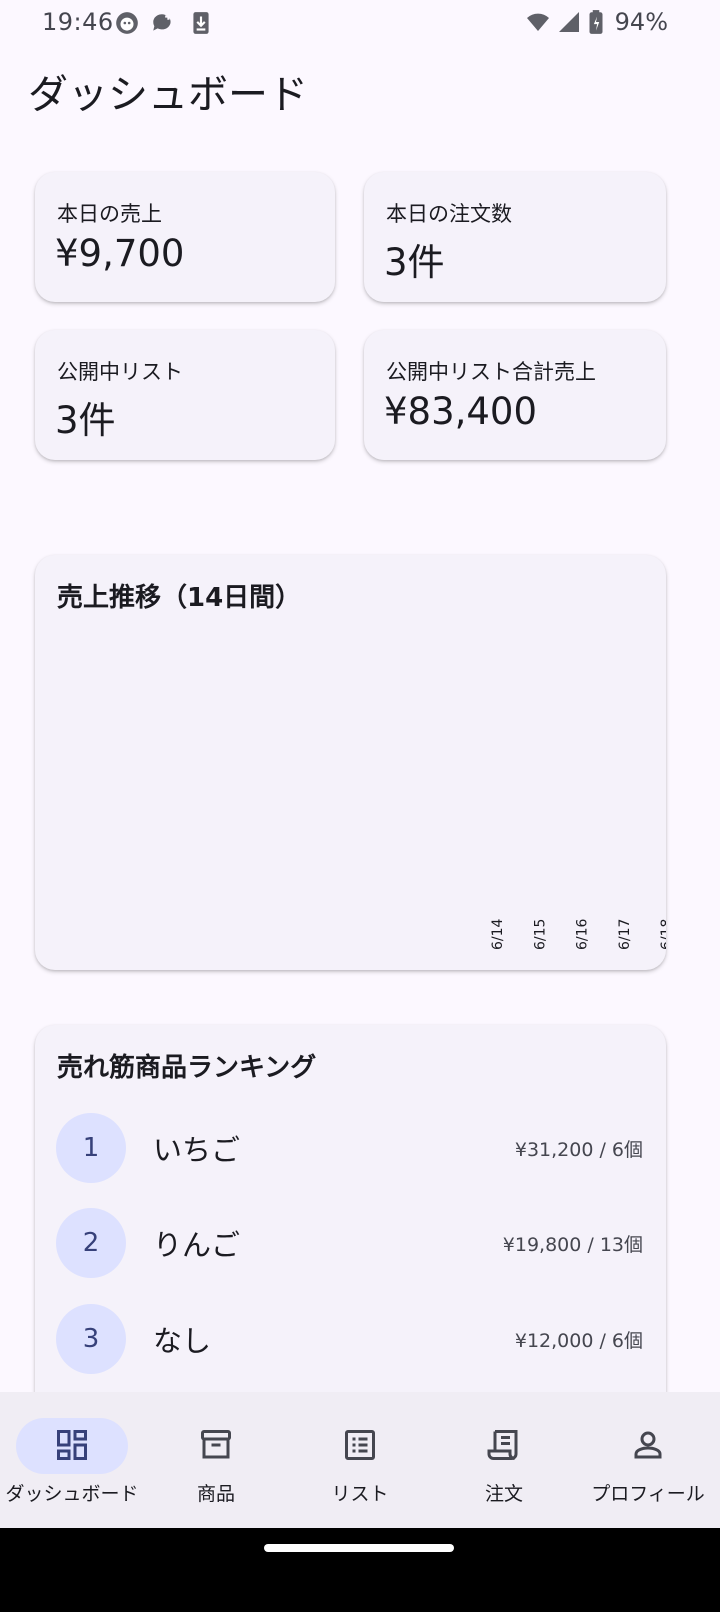  I want to click on nav-label: リスト, so click(360, 1494).